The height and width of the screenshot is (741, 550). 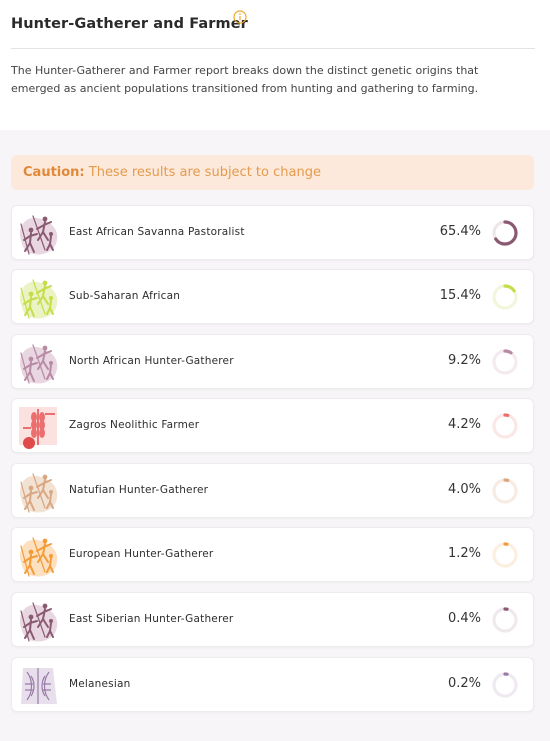 I want to click on caution-label: Caution:, so click(x=54, y=172).